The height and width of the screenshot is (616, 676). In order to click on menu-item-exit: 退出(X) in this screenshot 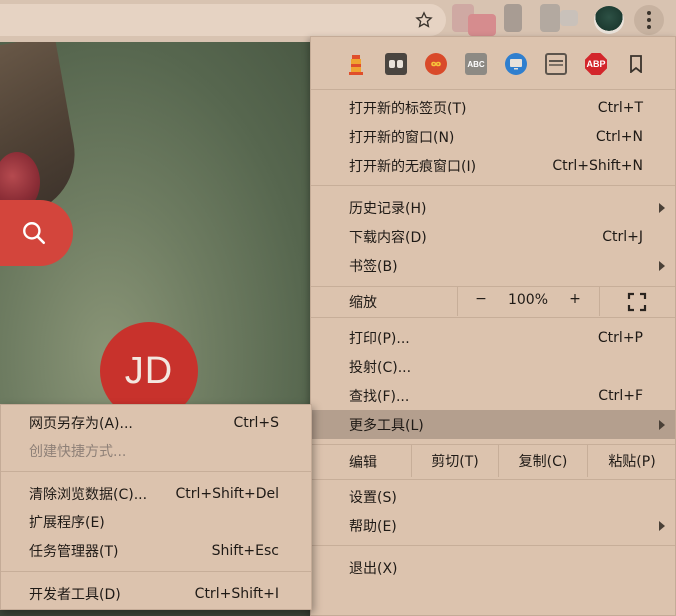, I will do `click(493, 567)`.